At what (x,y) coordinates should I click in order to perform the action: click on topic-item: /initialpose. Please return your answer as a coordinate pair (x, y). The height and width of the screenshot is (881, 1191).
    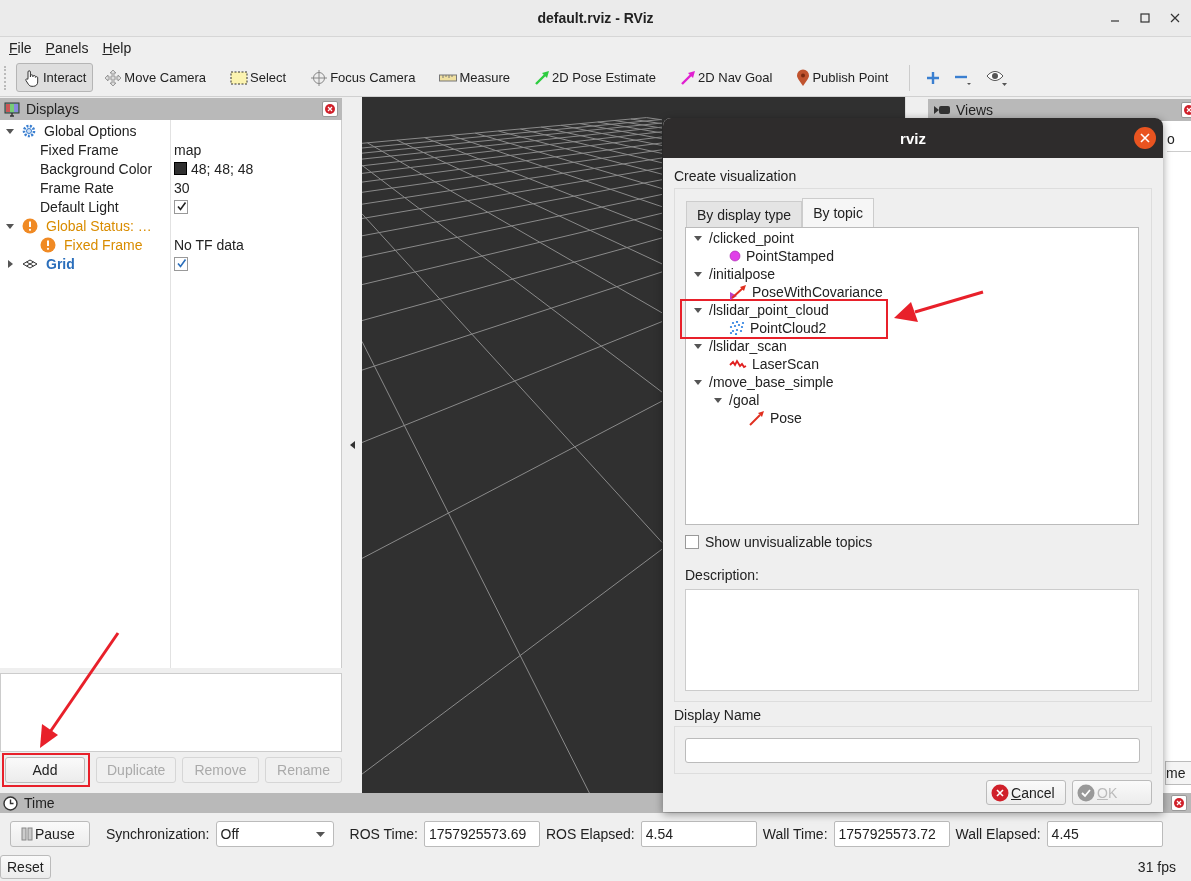
    Looking at the image, I should click on (742, 274).